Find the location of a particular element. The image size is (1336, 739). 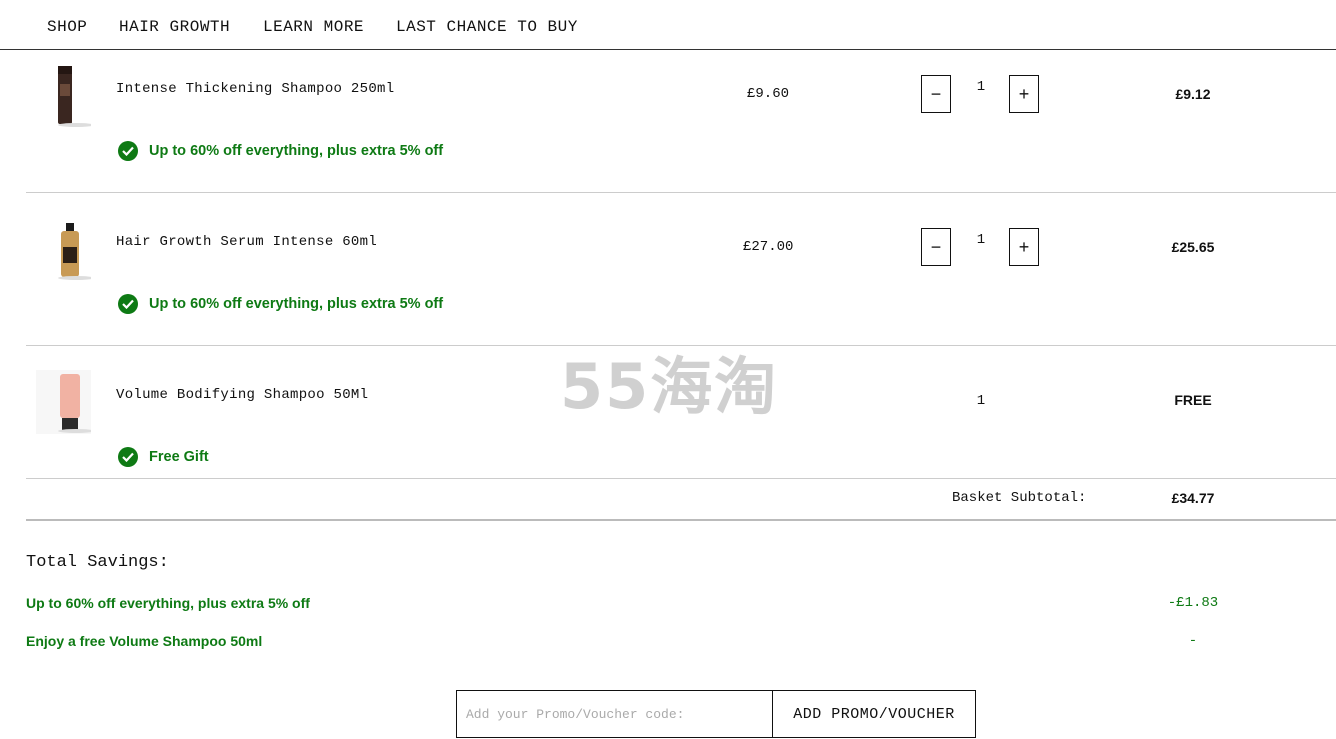

product-name: Hair Growth Serum Intense 60ml is located at coordinates (246, 242).